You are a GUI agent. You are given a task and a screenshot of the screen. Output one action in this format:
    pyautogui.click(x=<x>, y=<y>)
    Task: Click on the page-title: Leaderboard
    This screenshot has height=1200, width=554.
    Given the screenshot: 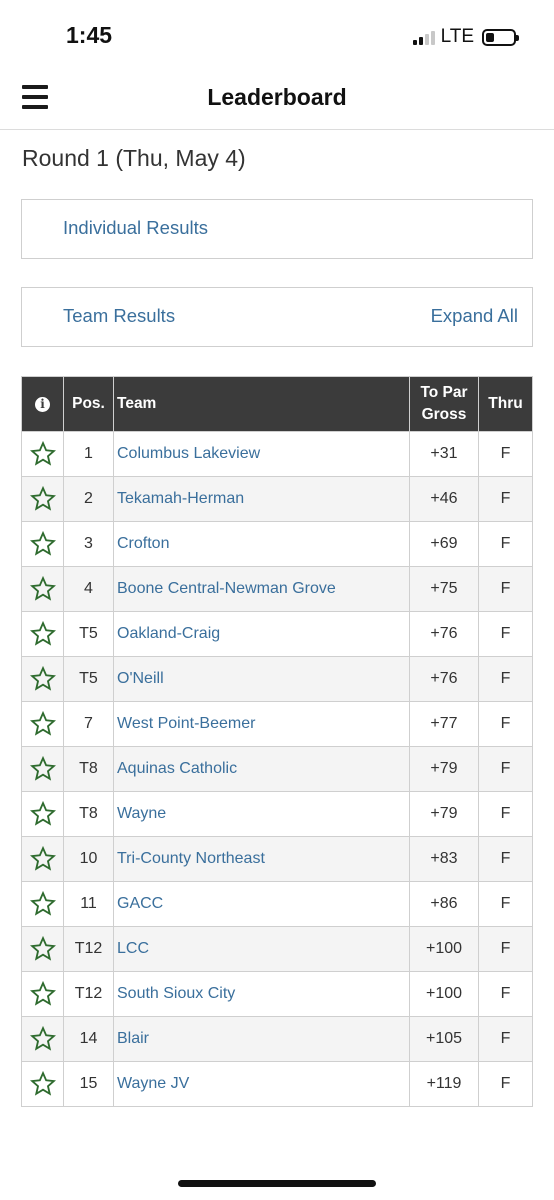 What is the action you would take?
    pyautogui.click(x=277, y=97)
    